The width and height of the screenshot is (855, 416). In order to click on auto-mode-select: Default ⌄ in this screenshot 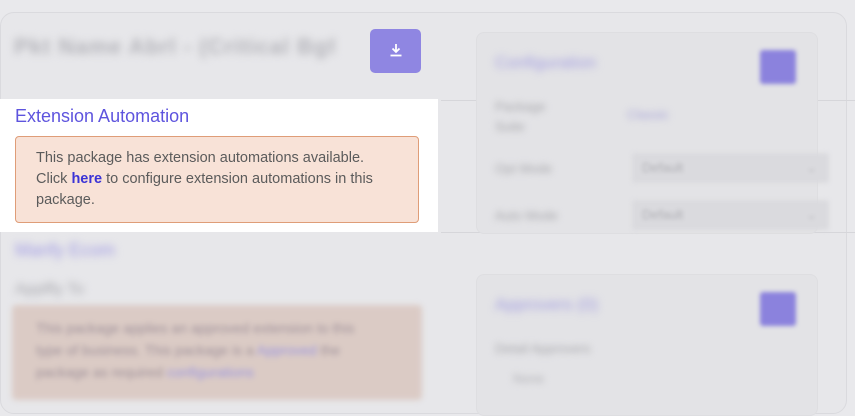, I will do `click(730, 215)`.